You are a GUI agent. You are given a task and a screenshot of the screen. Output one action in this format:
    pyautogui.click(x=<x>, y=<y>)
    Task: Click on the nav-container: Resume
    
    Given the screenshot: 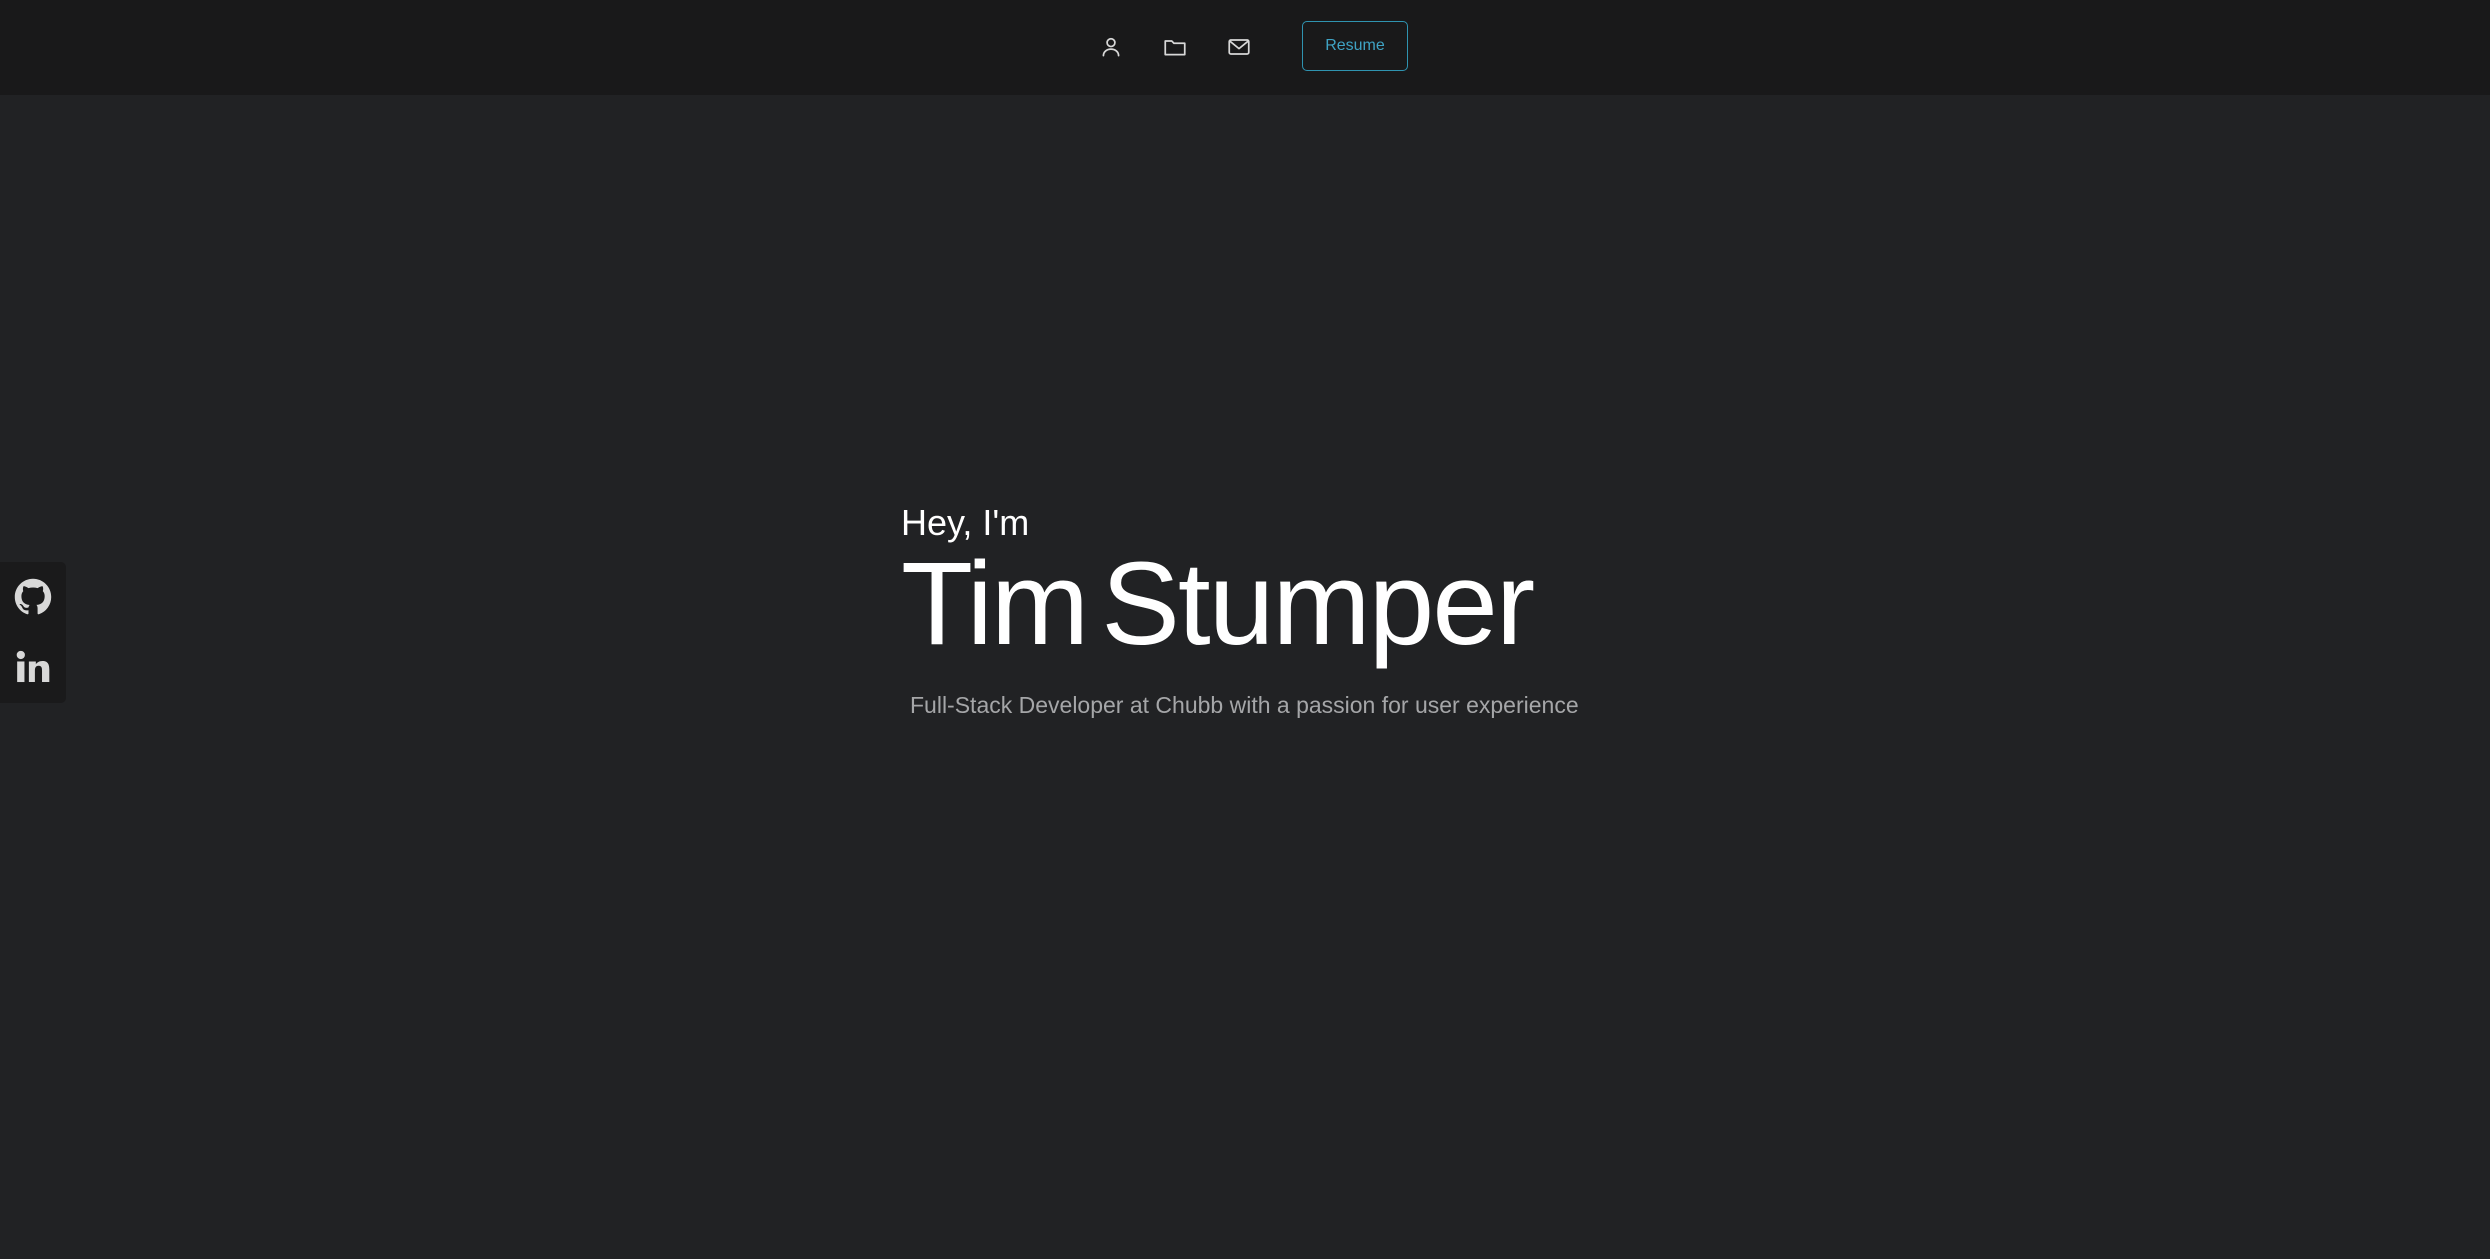 What is the action you would take?
    pyautogui.click(x=1245, y=47)
    